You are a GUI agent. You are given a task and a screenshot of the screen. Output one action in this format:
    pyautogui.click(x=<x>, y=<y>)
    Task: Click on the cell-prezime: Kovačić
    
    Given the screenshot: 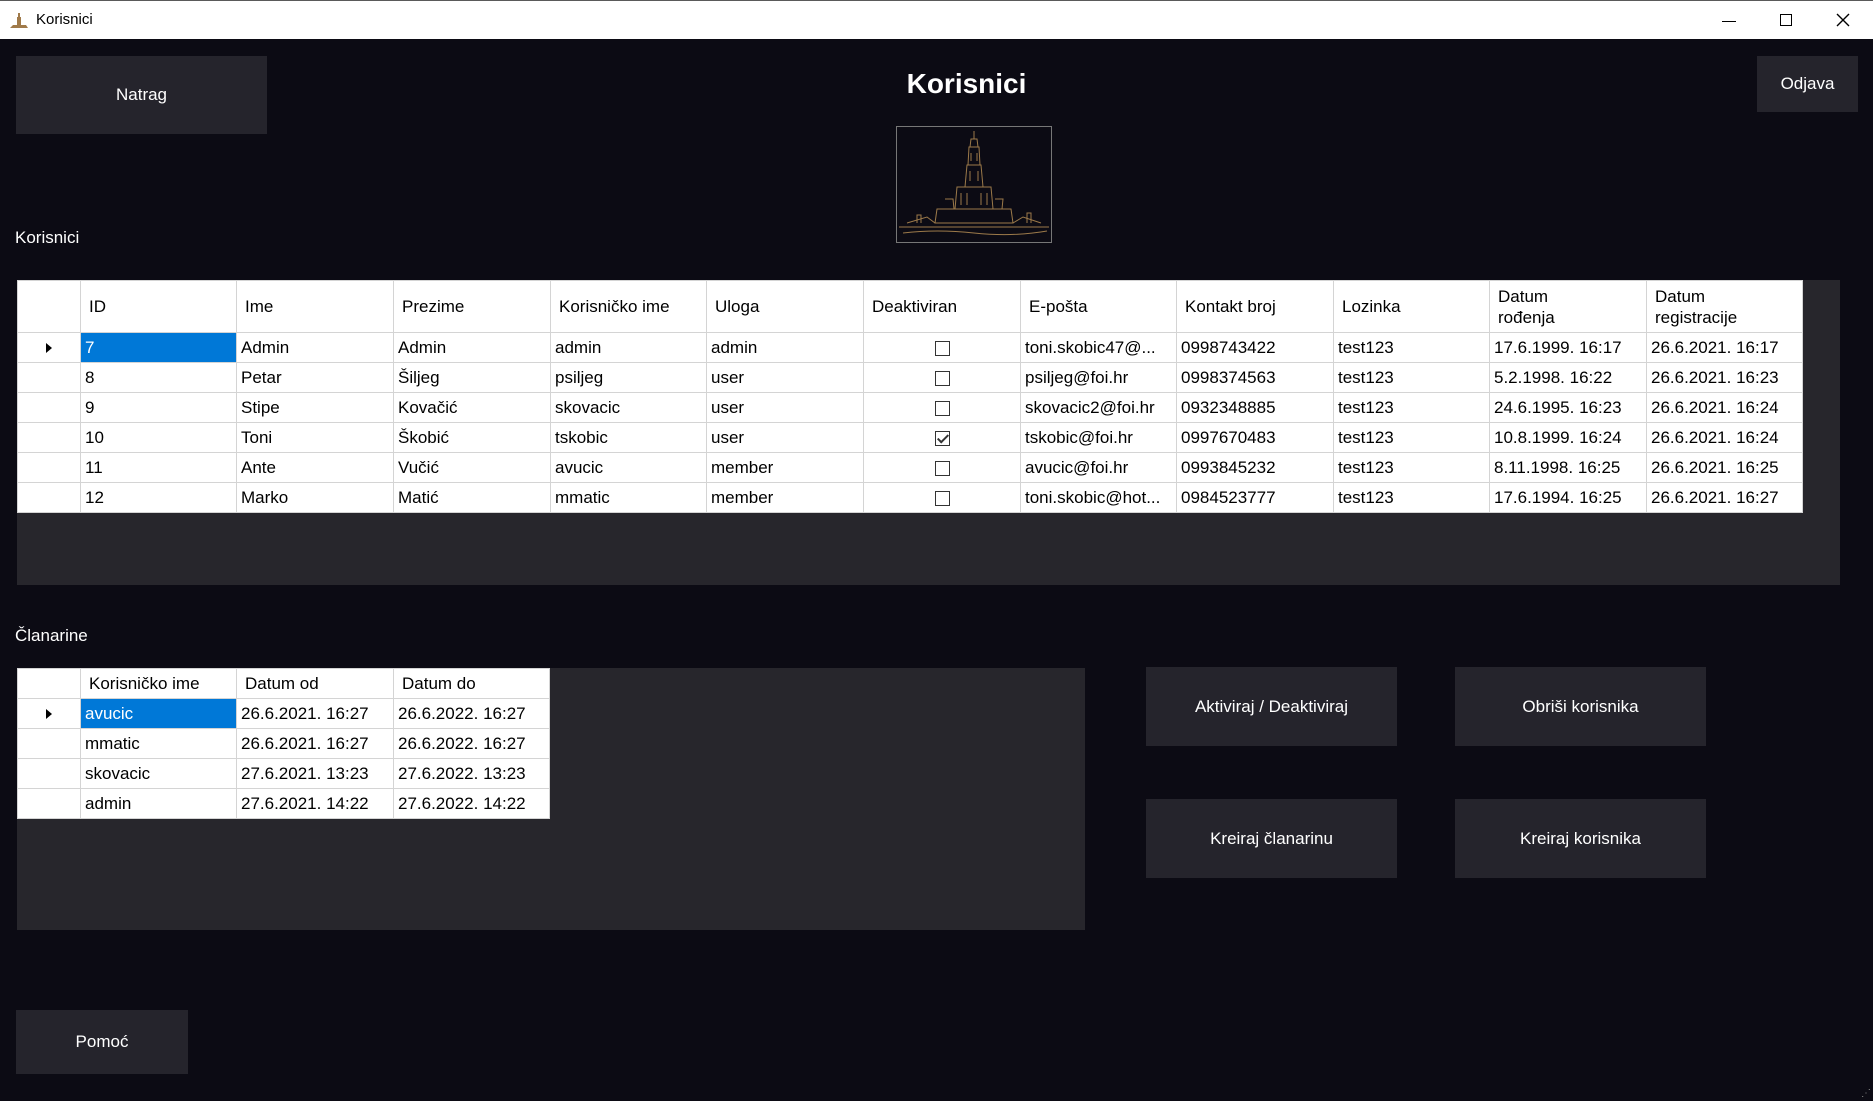 What is the action you would take?
    pyautogui.click(x=472, y=407)
    